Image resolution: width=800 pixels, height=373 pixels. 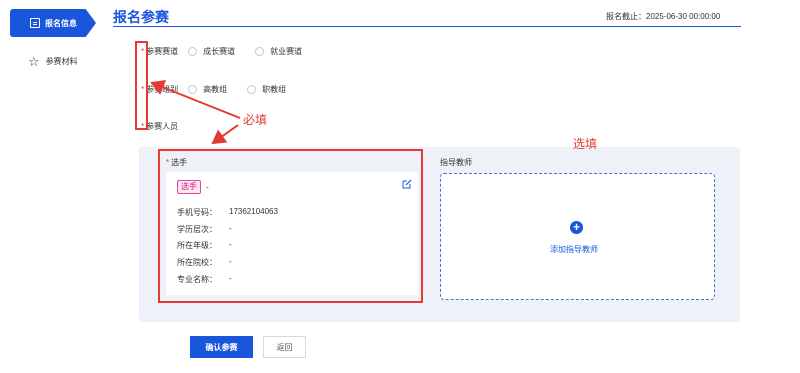 I want to click on form-icon, so click(x=35, y=23).